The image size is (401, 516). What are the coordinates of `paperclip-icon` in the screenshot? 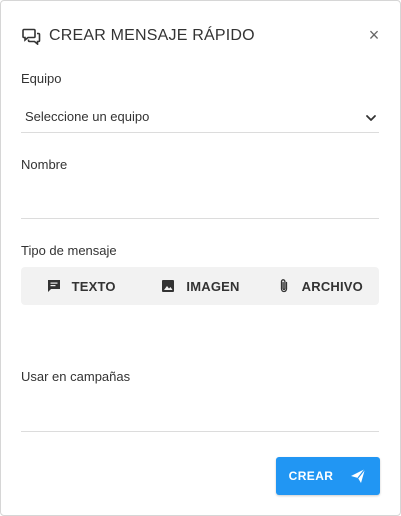 It's located at (284, 286).